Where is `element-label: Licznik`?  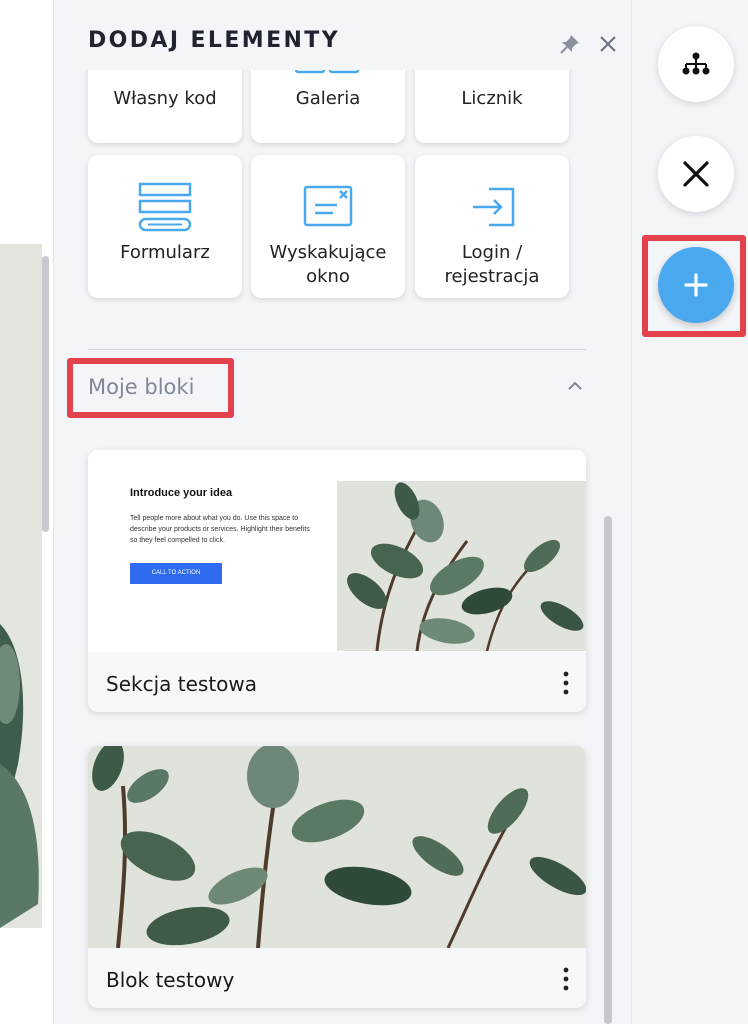
element-label: Licznik is located at coordinates (492, 98).